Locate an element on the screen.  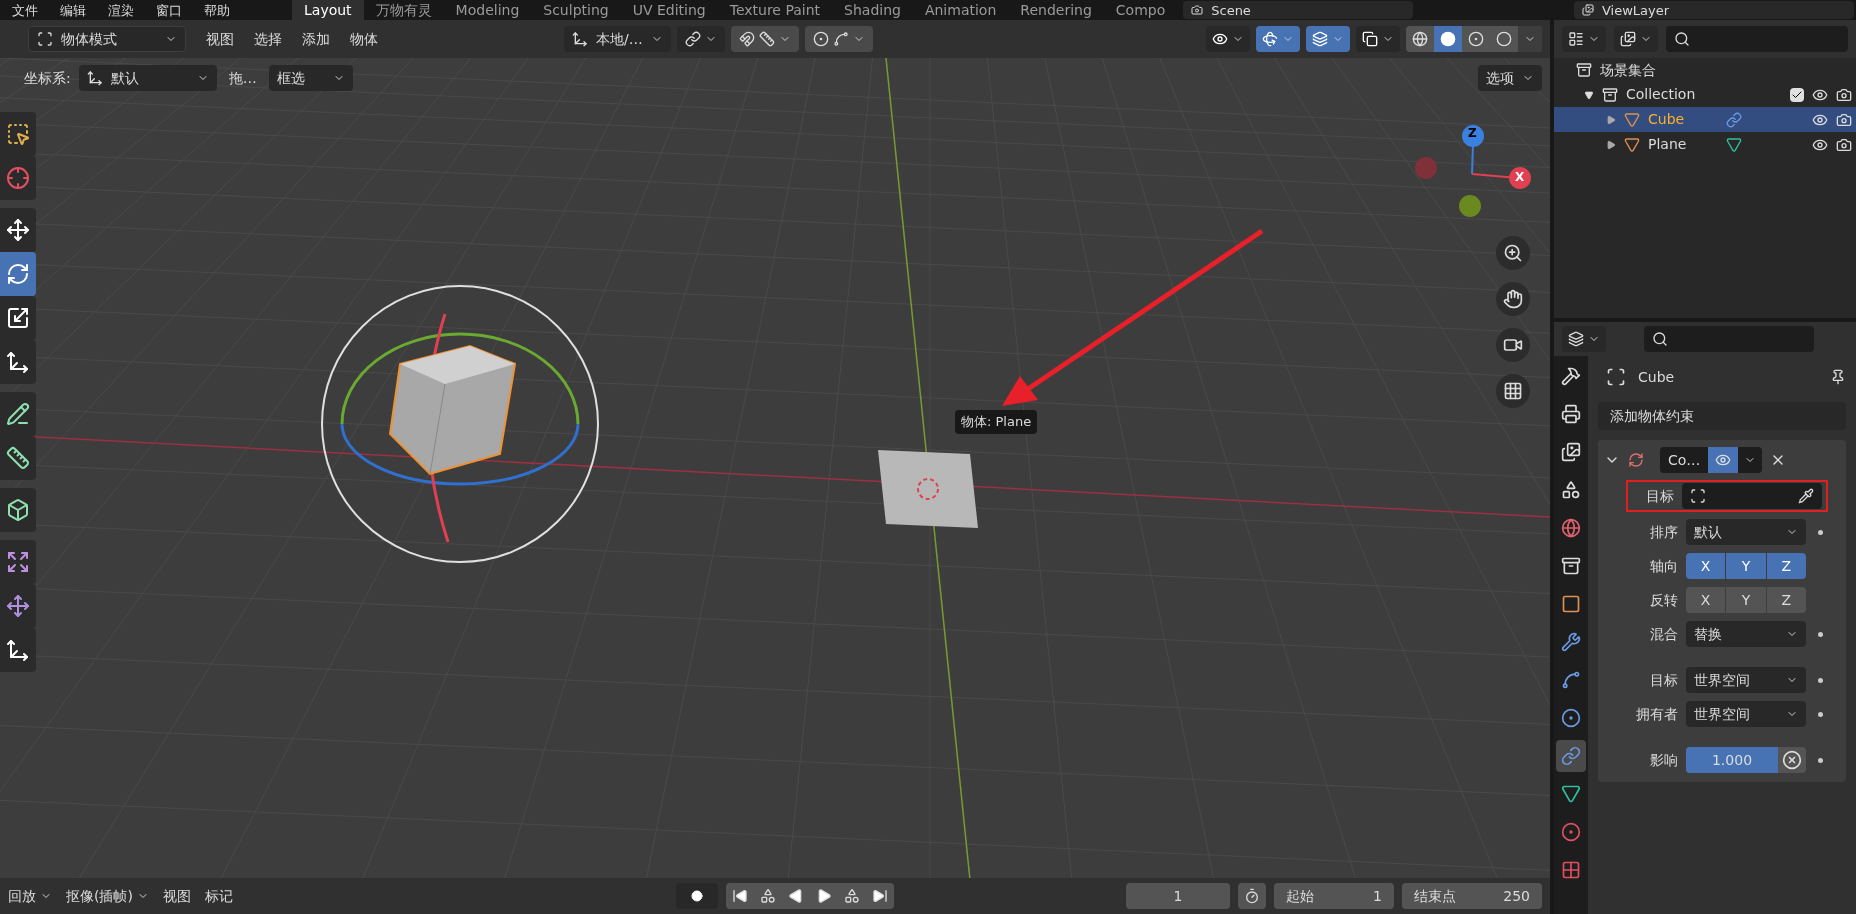
influence-slider: 1.000 is located at coordinates (1732, 760).